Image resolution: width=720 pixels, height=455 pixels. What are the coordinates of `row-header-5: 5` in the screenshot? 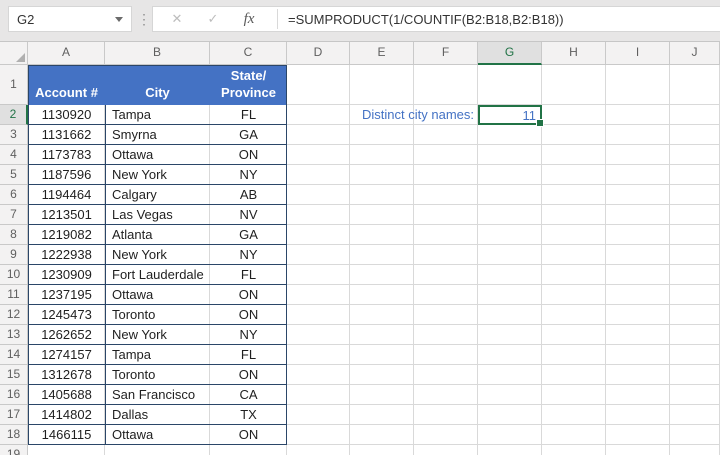 It's located at (14, 175).